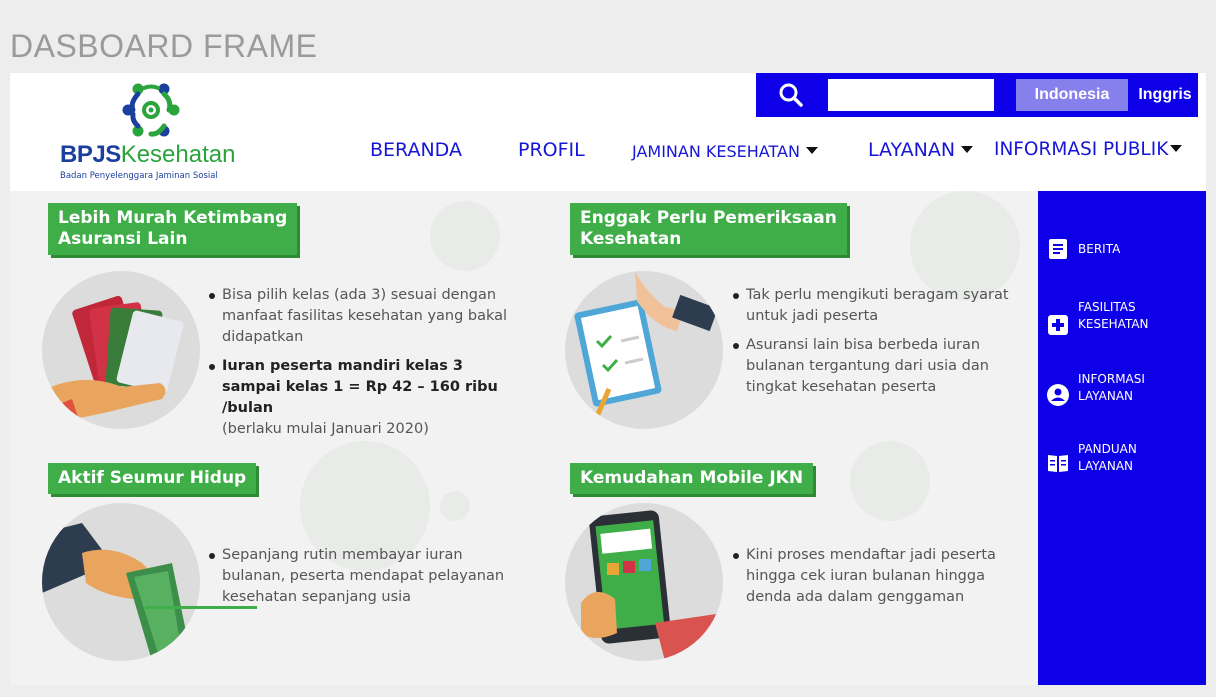 The image size is (1216, 697). What do you see at coordinates (173, 218) in the screenshot?
I see `section-title-line: Lebih Murah Ketimbang` at bounding box center [173, 218].